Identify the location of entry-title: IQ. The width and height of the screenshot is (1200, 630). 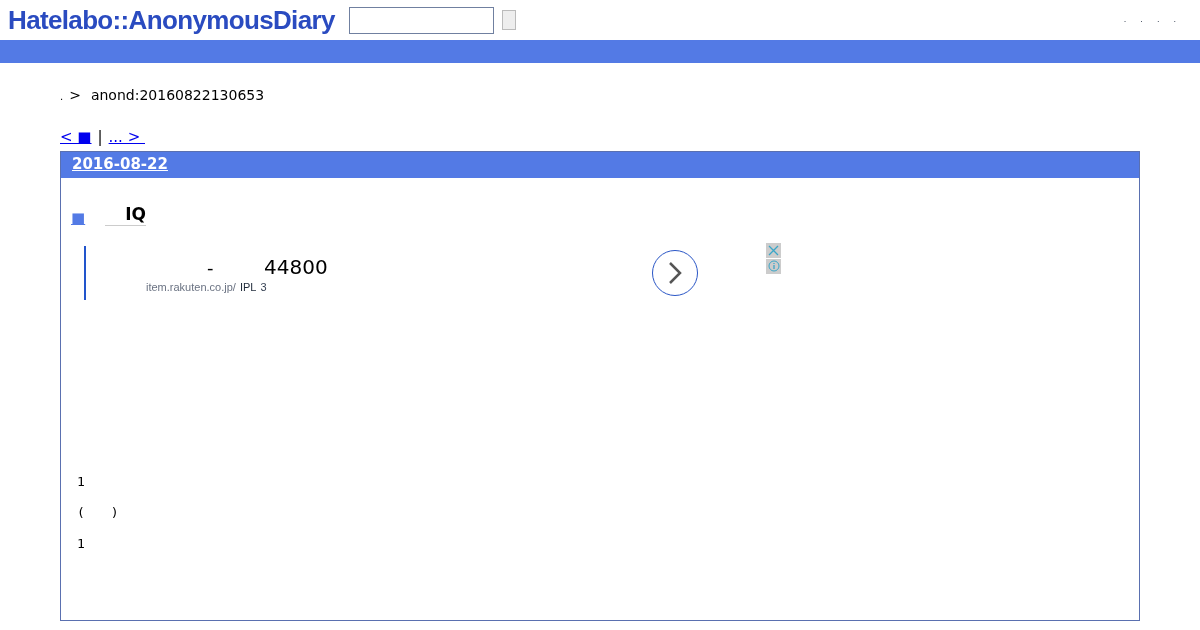
(125, 214).